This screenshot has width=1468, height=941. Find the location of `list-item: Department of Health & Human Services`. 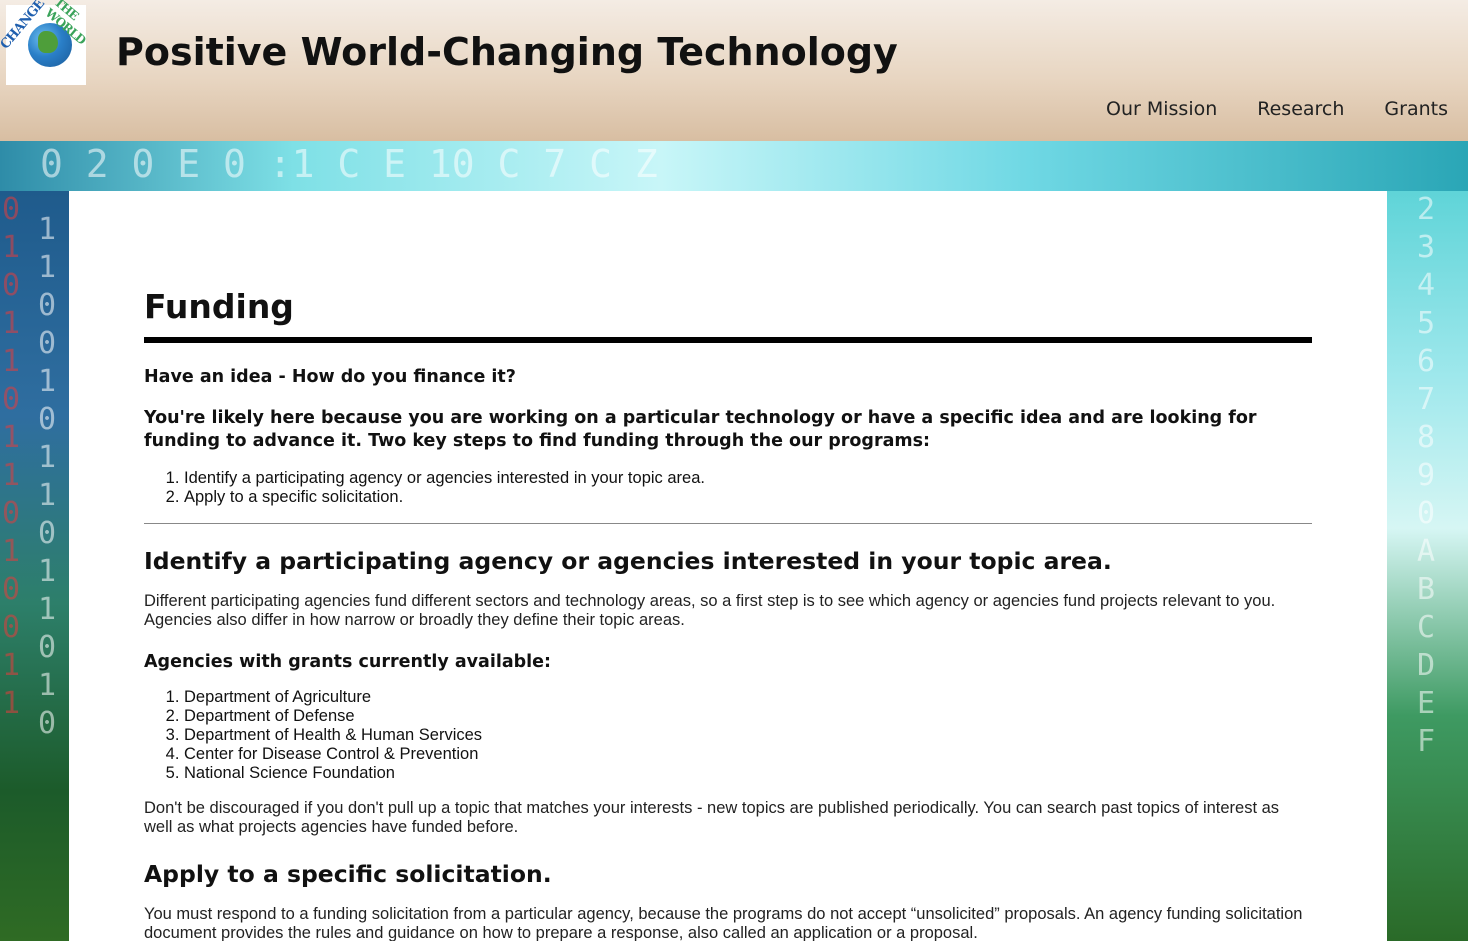

list-item: Department of Health & Human Services is located at coordinates (748, 735).